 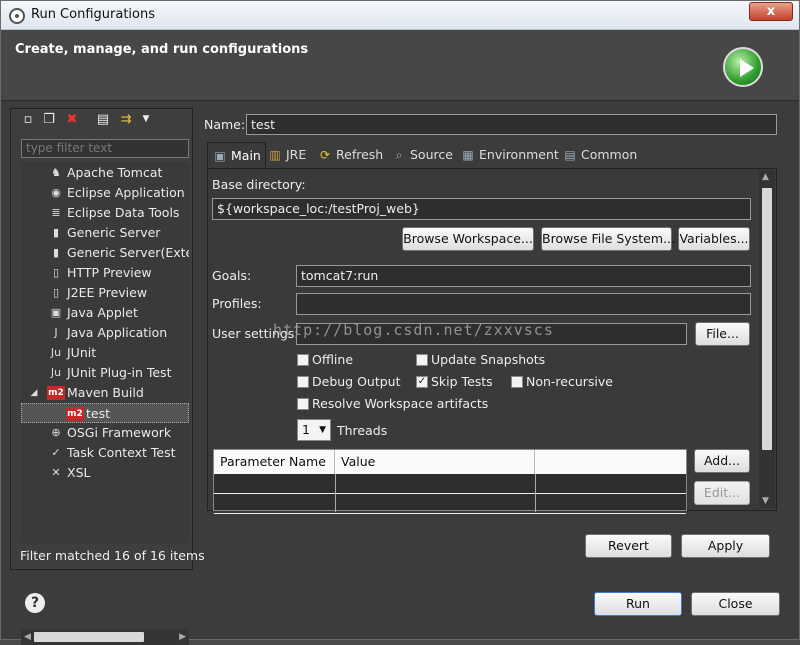 I want to click on tree-item: ▮ Generic Server, so click(x=105, y=233).